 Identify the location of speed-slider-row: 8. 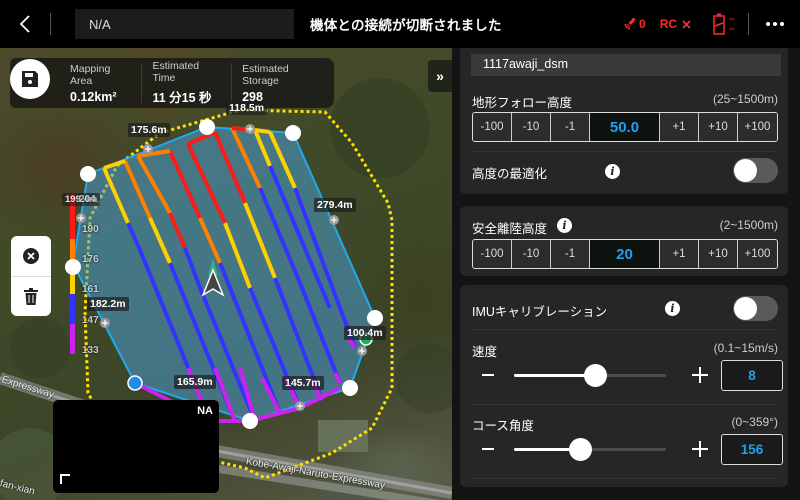
(627, 375).